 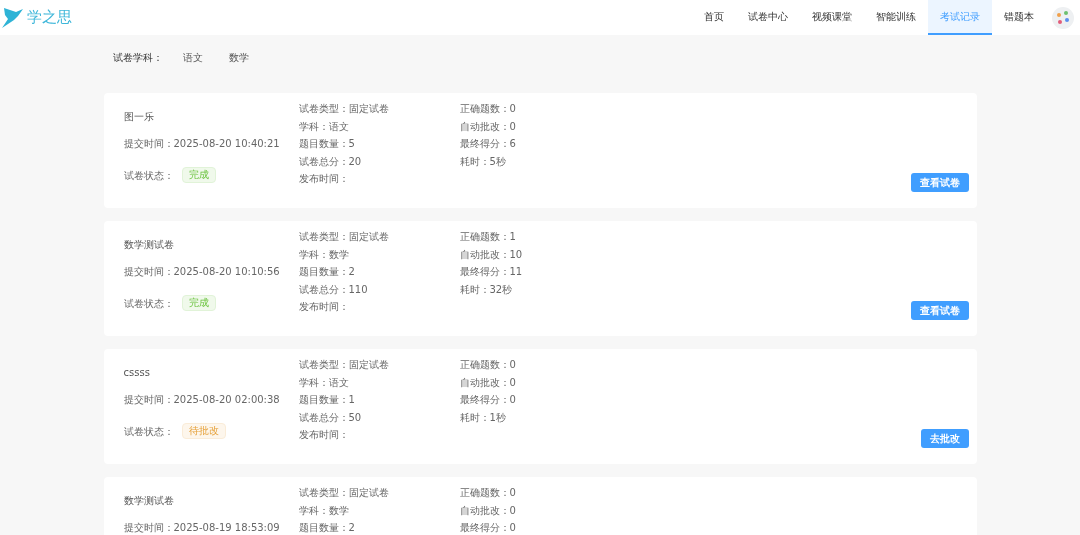 I want to click on submit-time: 提交时间：2025-08-20 10:10:56, so click(x=202, y=271).